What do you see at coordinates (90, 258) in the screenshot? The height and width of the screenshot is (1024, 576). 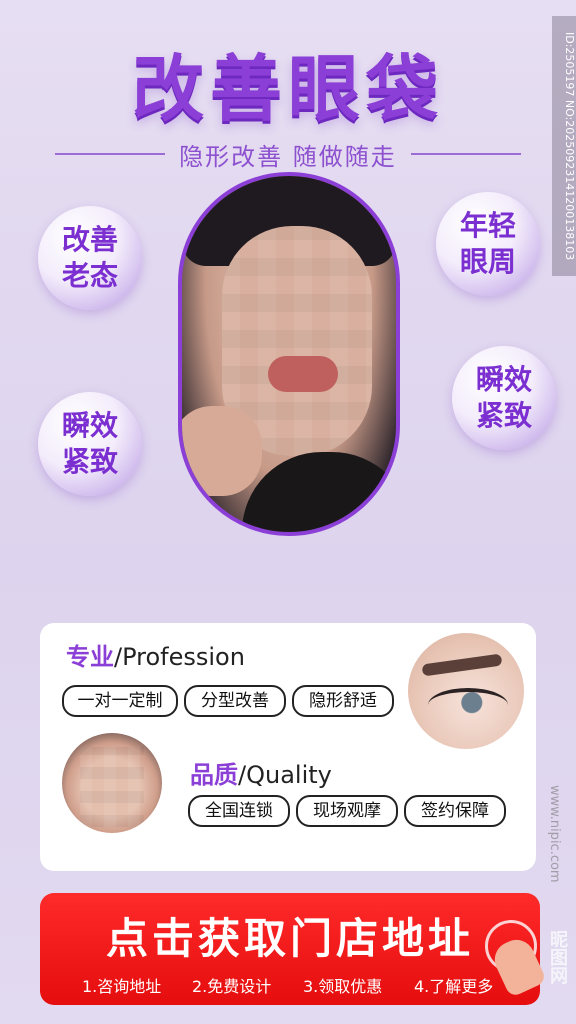 I see `bubble-improve-aging: 改善 老态` at bounding box center [90, 258].